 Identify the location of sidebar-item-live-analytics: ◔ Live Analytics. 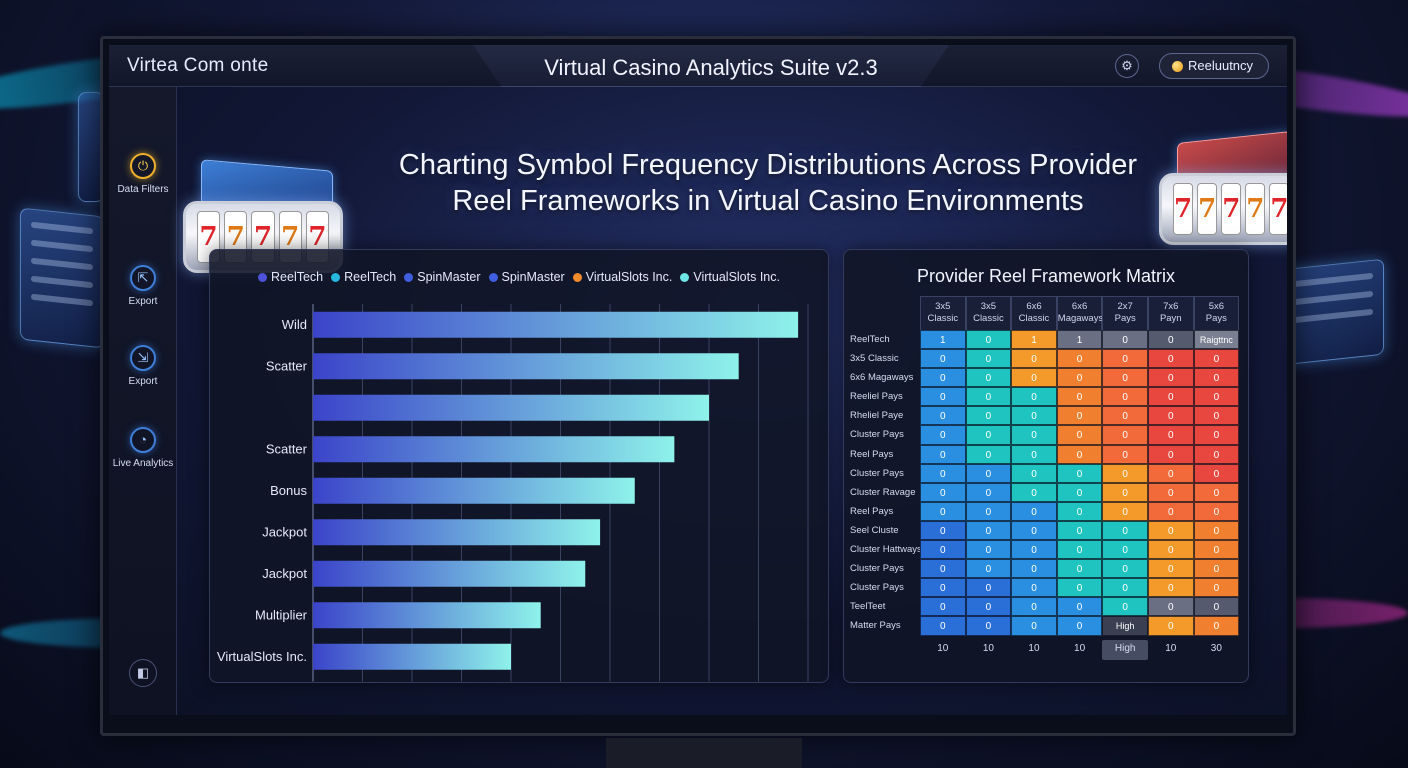
(143, 448).